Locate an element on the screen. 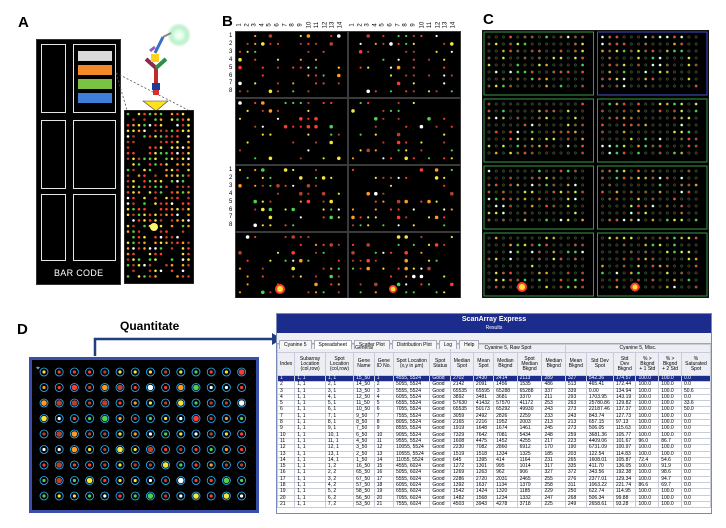 The width and height of the screenshot is (726, 528). column-header: Gene Name is located at coordinates (364, 364).